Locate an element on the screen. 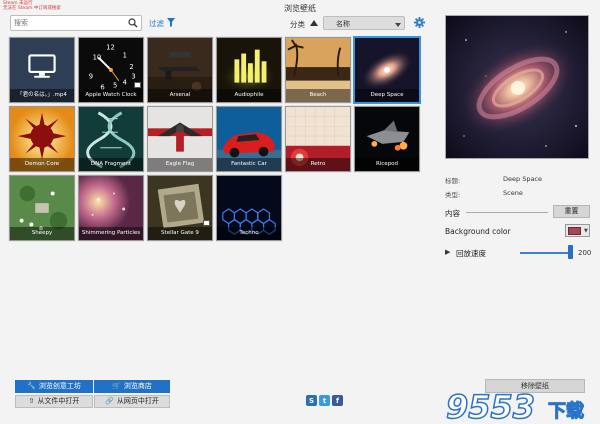 This screenshot has width=600, height=424. wallpaper-tile-label: Retro is located at coordinates (318, 164).